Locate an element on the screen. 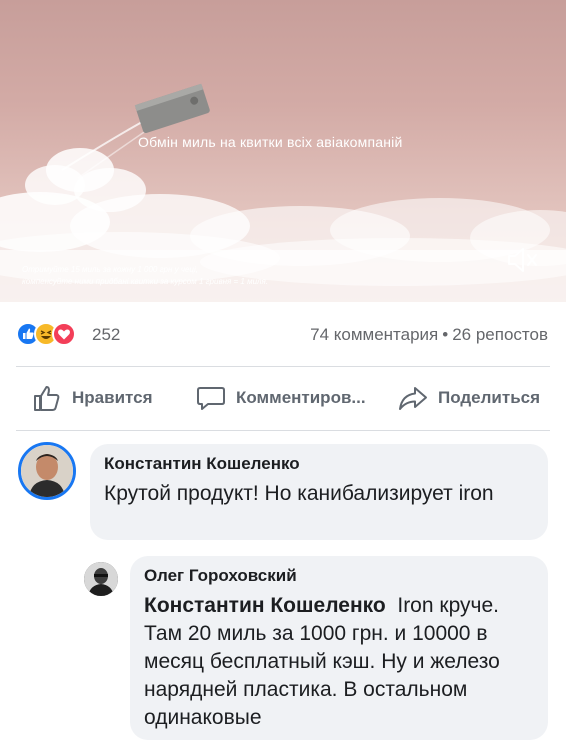 This screenshot has width=566, height=740. comment-author: Олег Гороховский is located at coordinates (339, 576).